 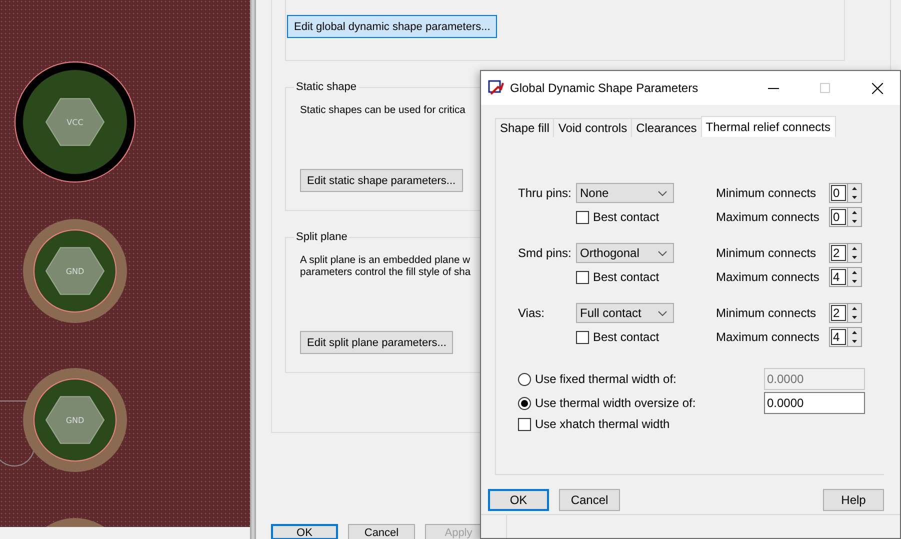 I want to click on field-label: Vias:, so click(x=532, y=313).